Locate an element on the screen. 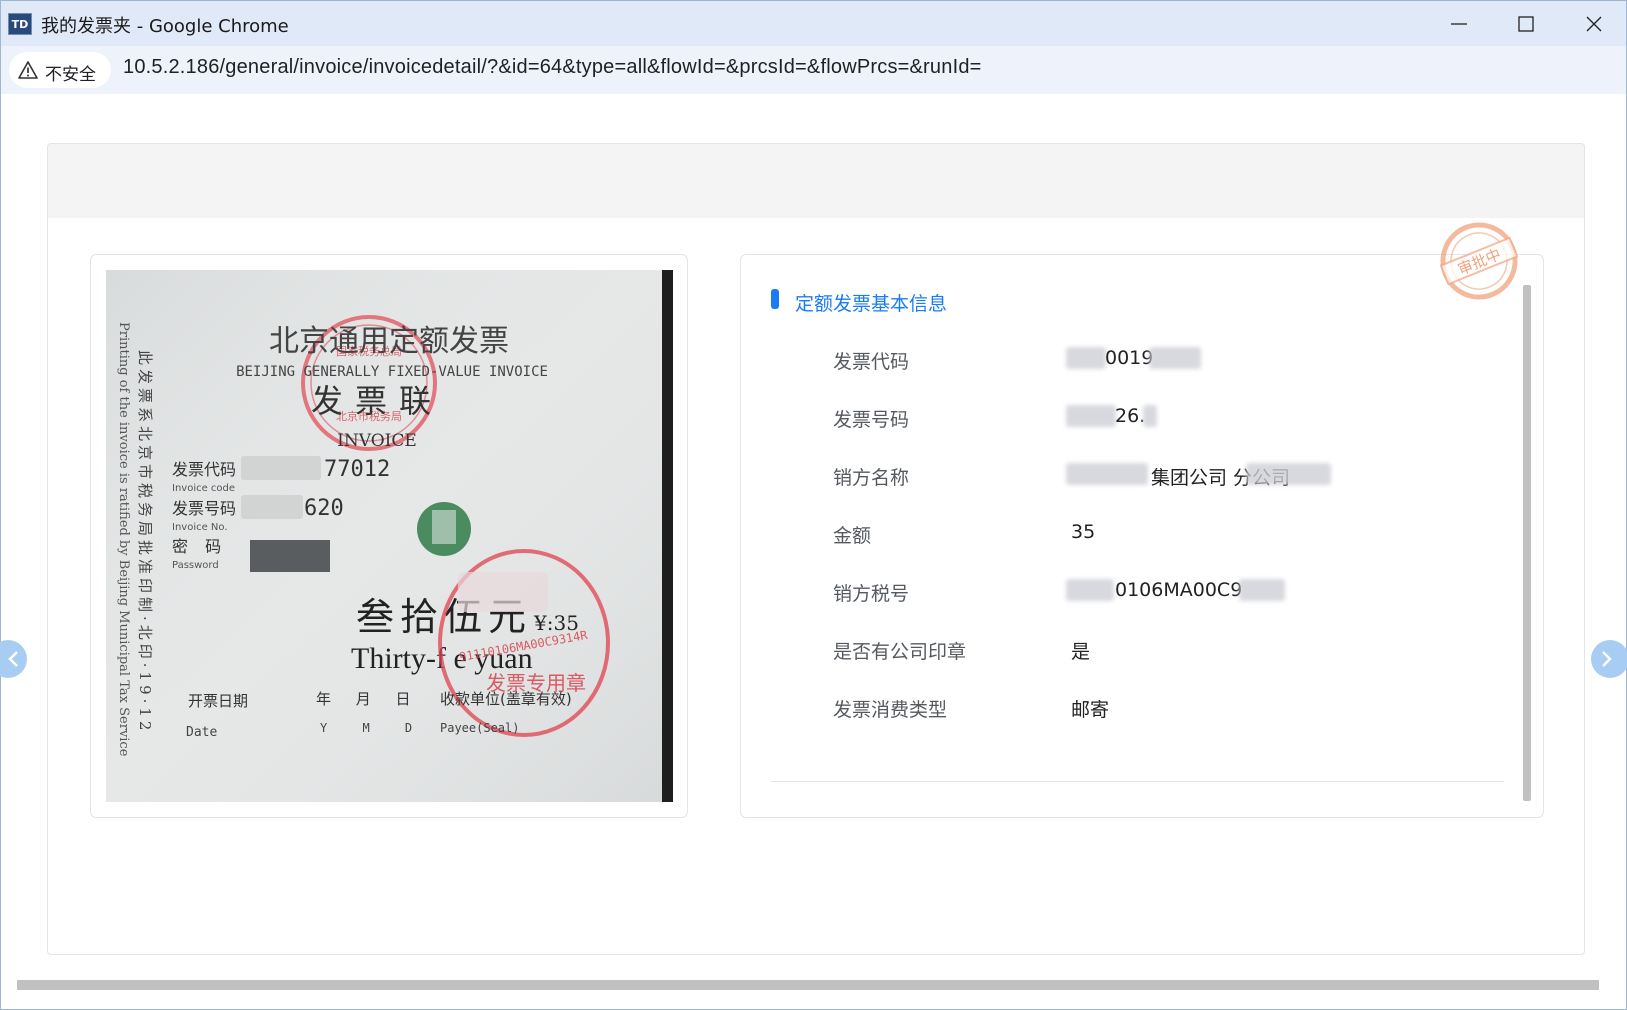  field-value-seller-tax-id: 0106MA00C9 is located at coordinates (1179, 590).